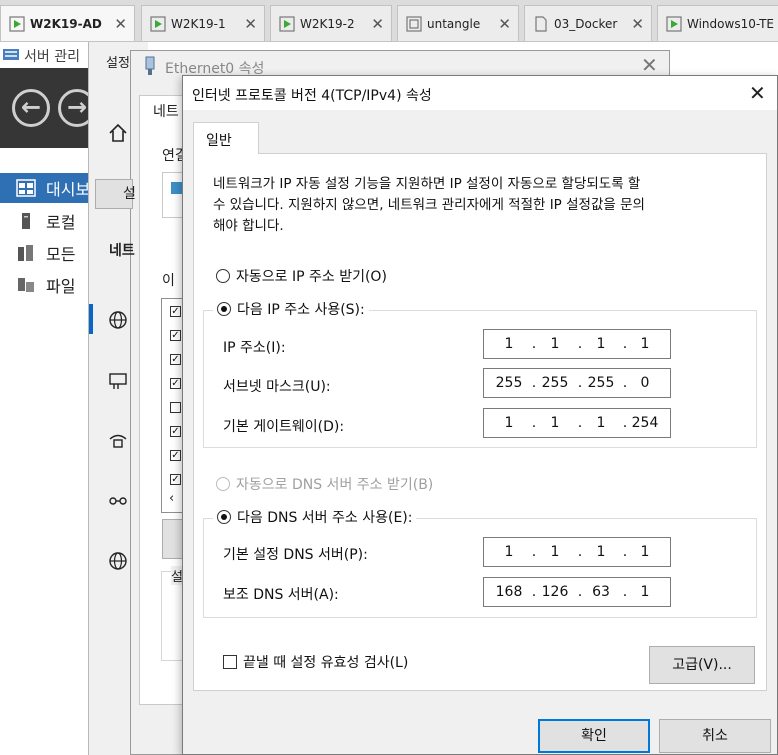 Image resolution: width=778 pixels, height=755 pixels. What do you see at coordinates (118, 320) in the screenshot?
I see `network-globe-icon` at bounding box center [118, 320].